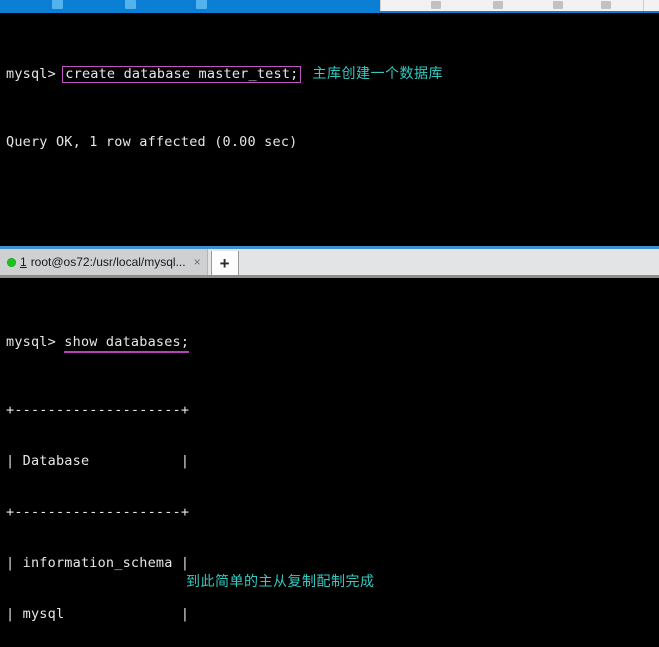  I want to click on console-line: | information_schema |, so click(98, 563).